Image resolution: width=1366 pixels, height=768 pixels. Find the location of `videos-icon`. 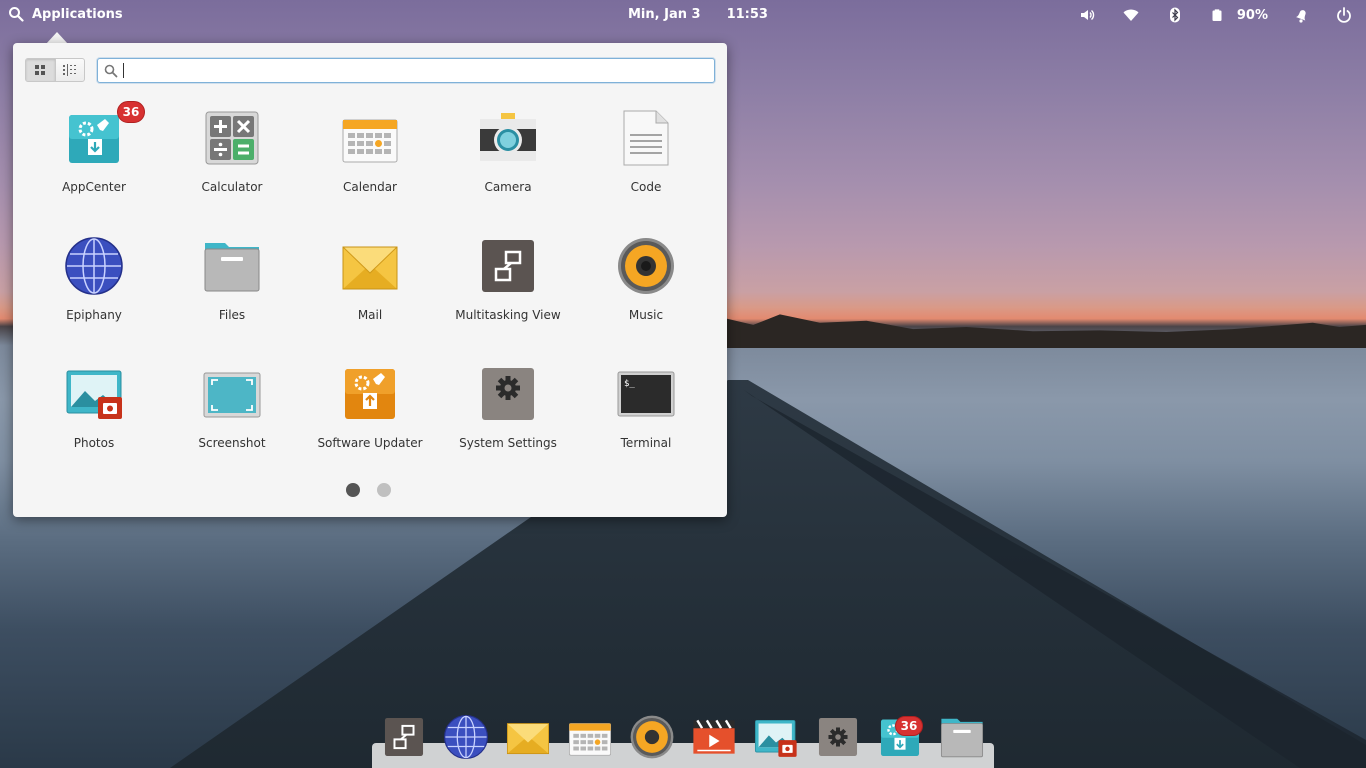

videos-icon is located at coordinates (714, 736).